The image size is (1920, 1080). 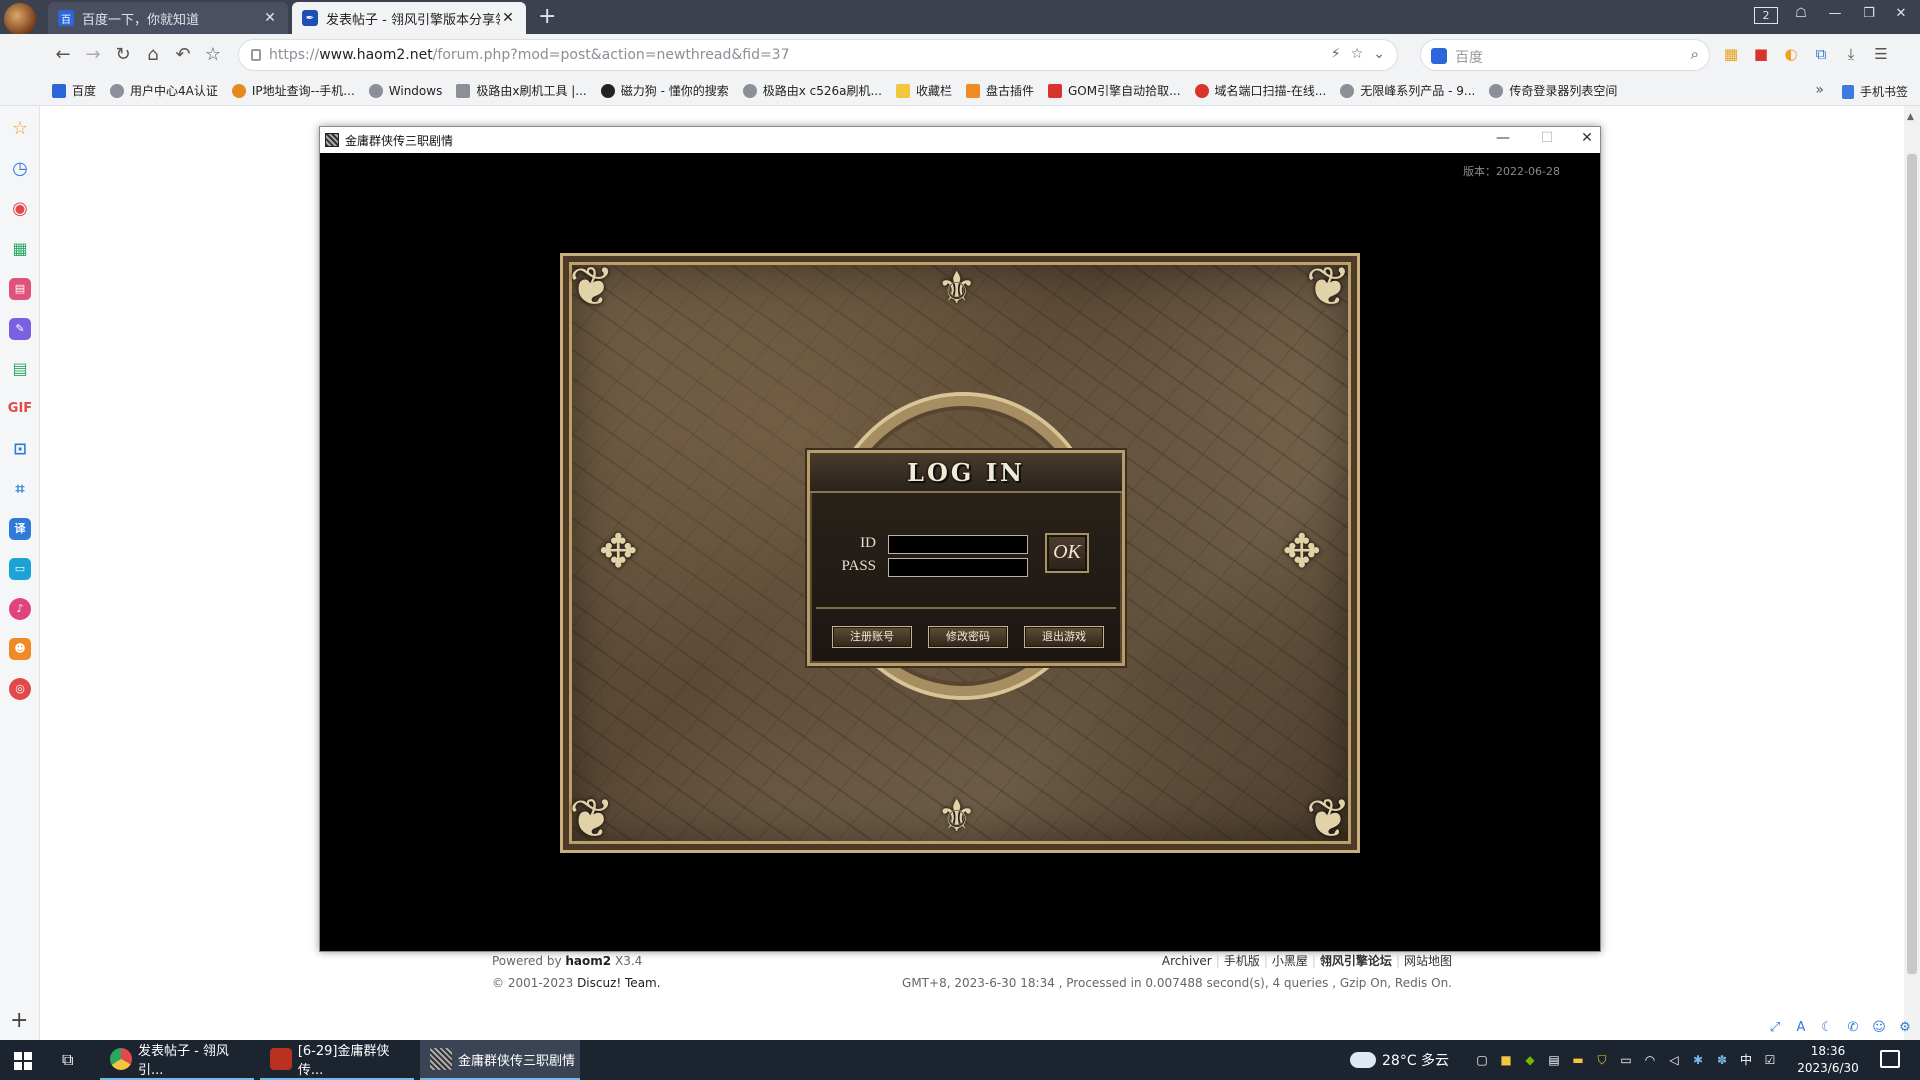 What do you see at coordinates (872, 637) in the screenshot?
I see `register-account-button: 注册账号` at bounding box center [872, 637].